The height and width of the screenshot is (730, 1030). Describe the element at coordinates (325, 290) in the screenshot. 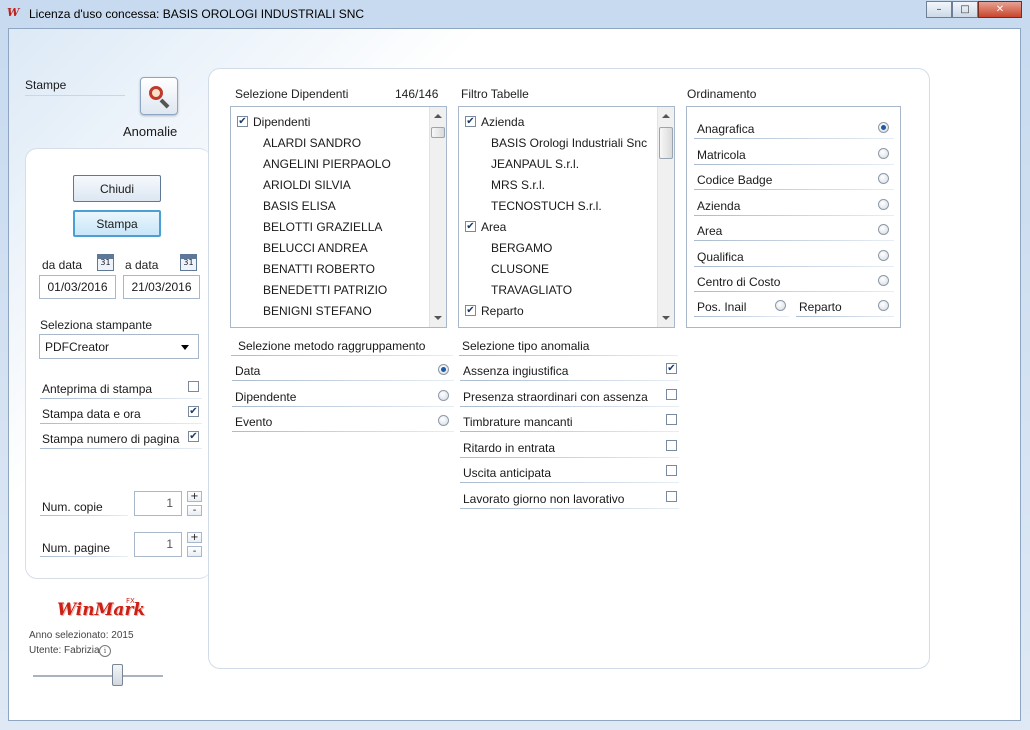

I see `employee-list-item: BENEDETTI PATRIZIO` at that location.